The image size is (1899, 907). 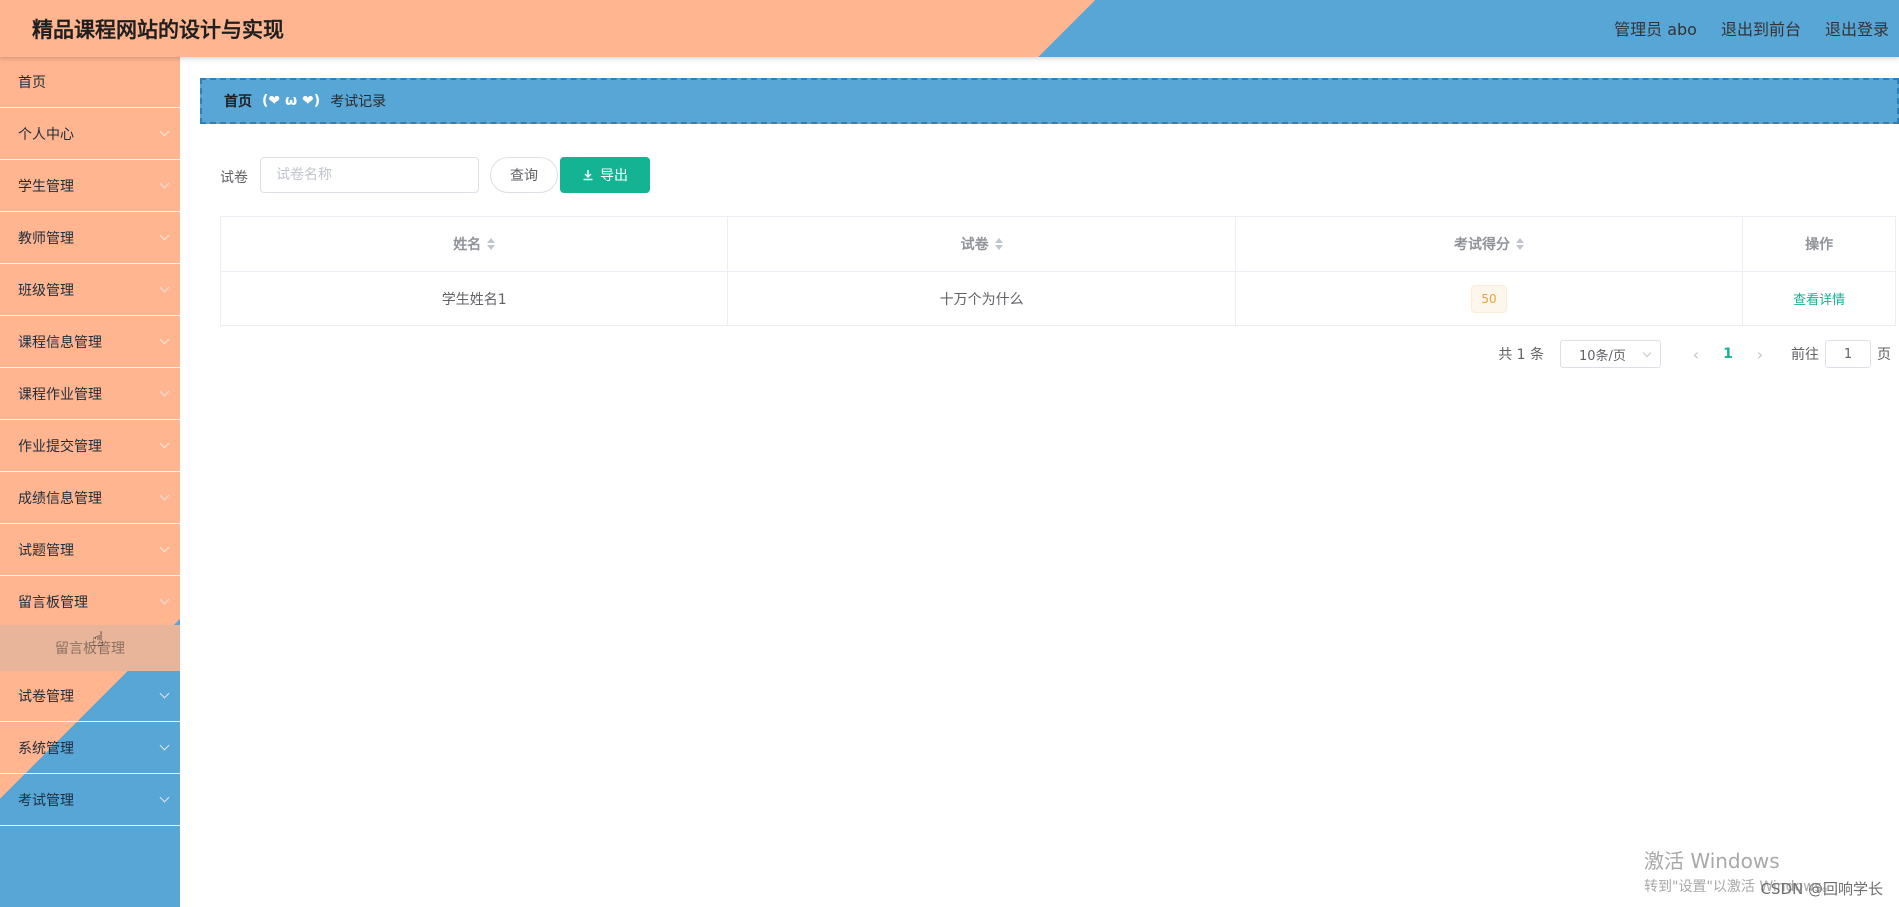 What do you see at coordinates (1884, 355) in the screenshot?
I see `page-unit-label: 页` at bounding box center [1884, 355].